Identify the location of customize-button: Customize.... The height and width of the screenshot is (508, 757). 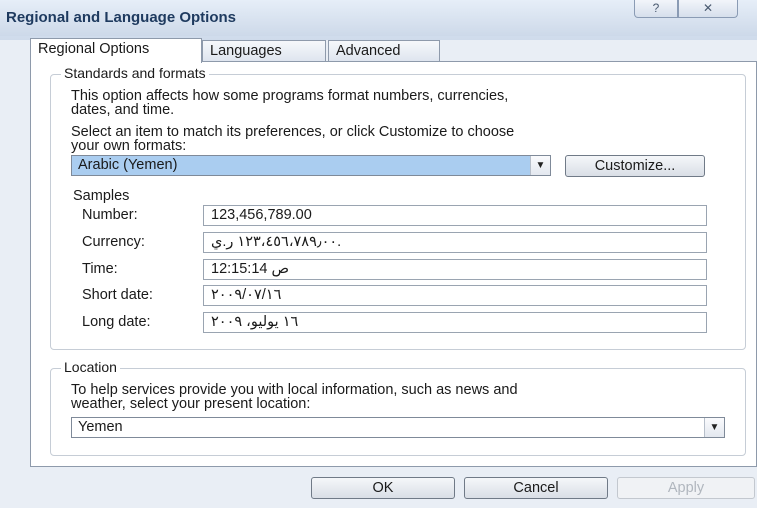
(635, 166).